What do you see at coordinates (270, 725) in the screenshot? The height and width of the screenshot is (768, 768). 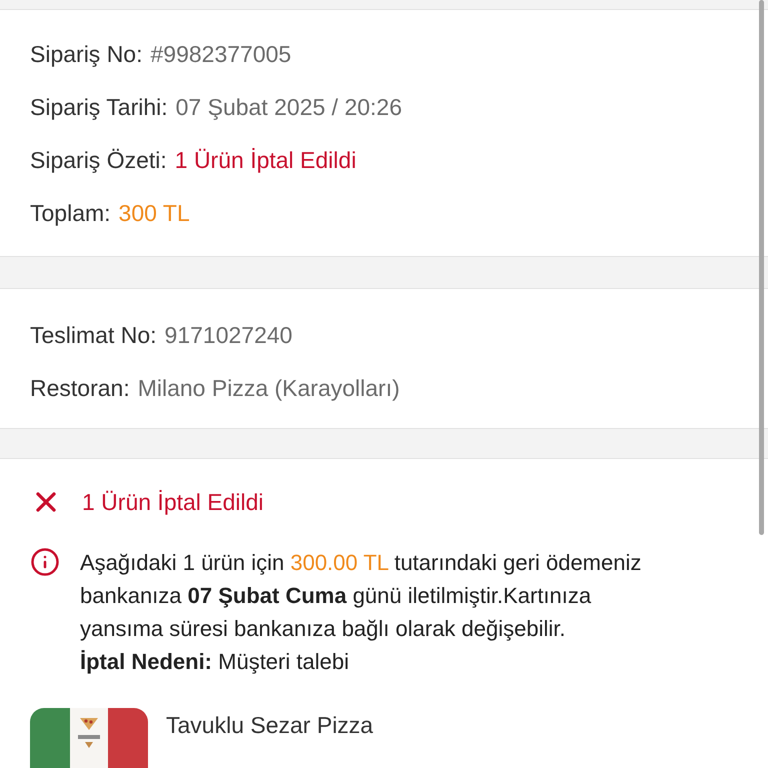 I see `product-name: Tavuklu Sezar Pizza` at bounding box center [270, 725].